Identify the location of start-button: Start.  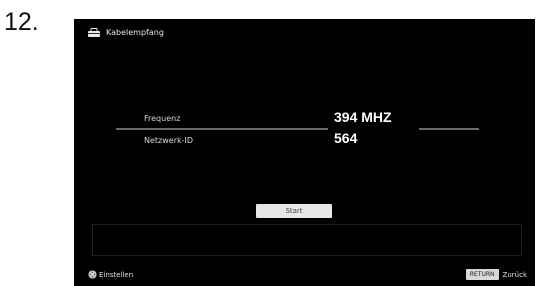
(294, 211).